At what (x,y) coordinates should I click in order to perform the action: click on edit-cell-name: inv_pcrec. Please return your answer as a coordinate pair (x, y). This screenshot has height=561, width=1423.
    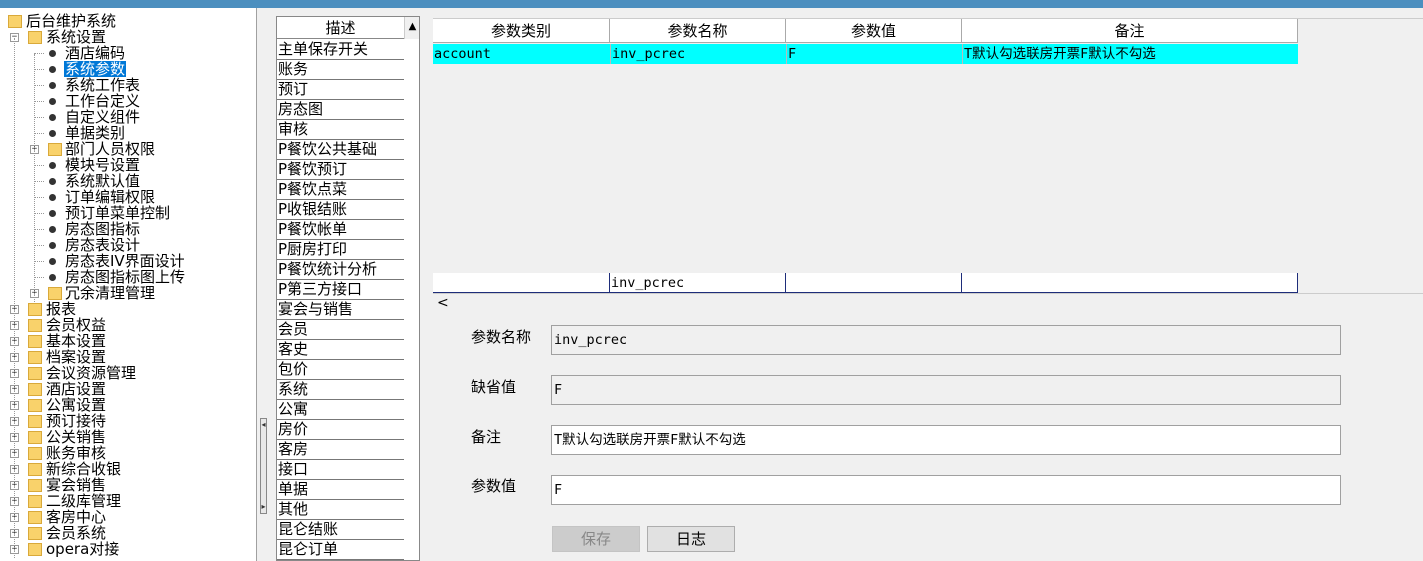
    Looking at the image, I should click on (698, 283).